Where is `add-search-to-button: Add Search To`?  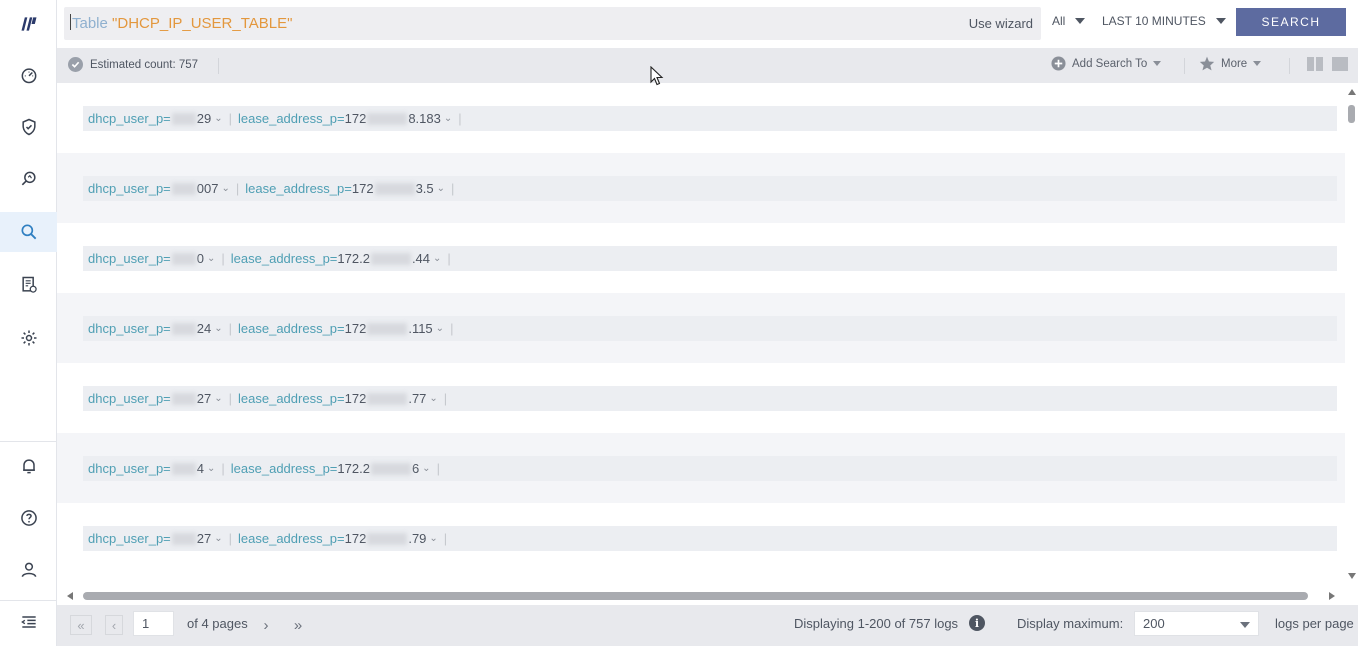
add-search-to-button: Add Search To is located at coordinates (1106, 63).